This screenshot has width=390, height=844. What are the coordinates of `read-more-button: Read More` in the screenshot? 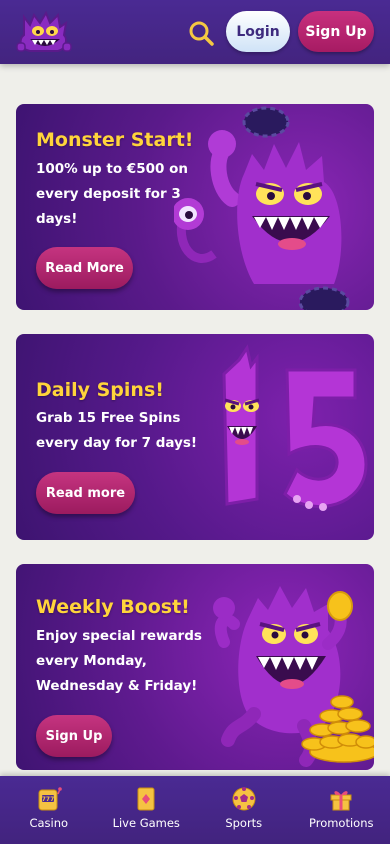 It's located at (84, 268).